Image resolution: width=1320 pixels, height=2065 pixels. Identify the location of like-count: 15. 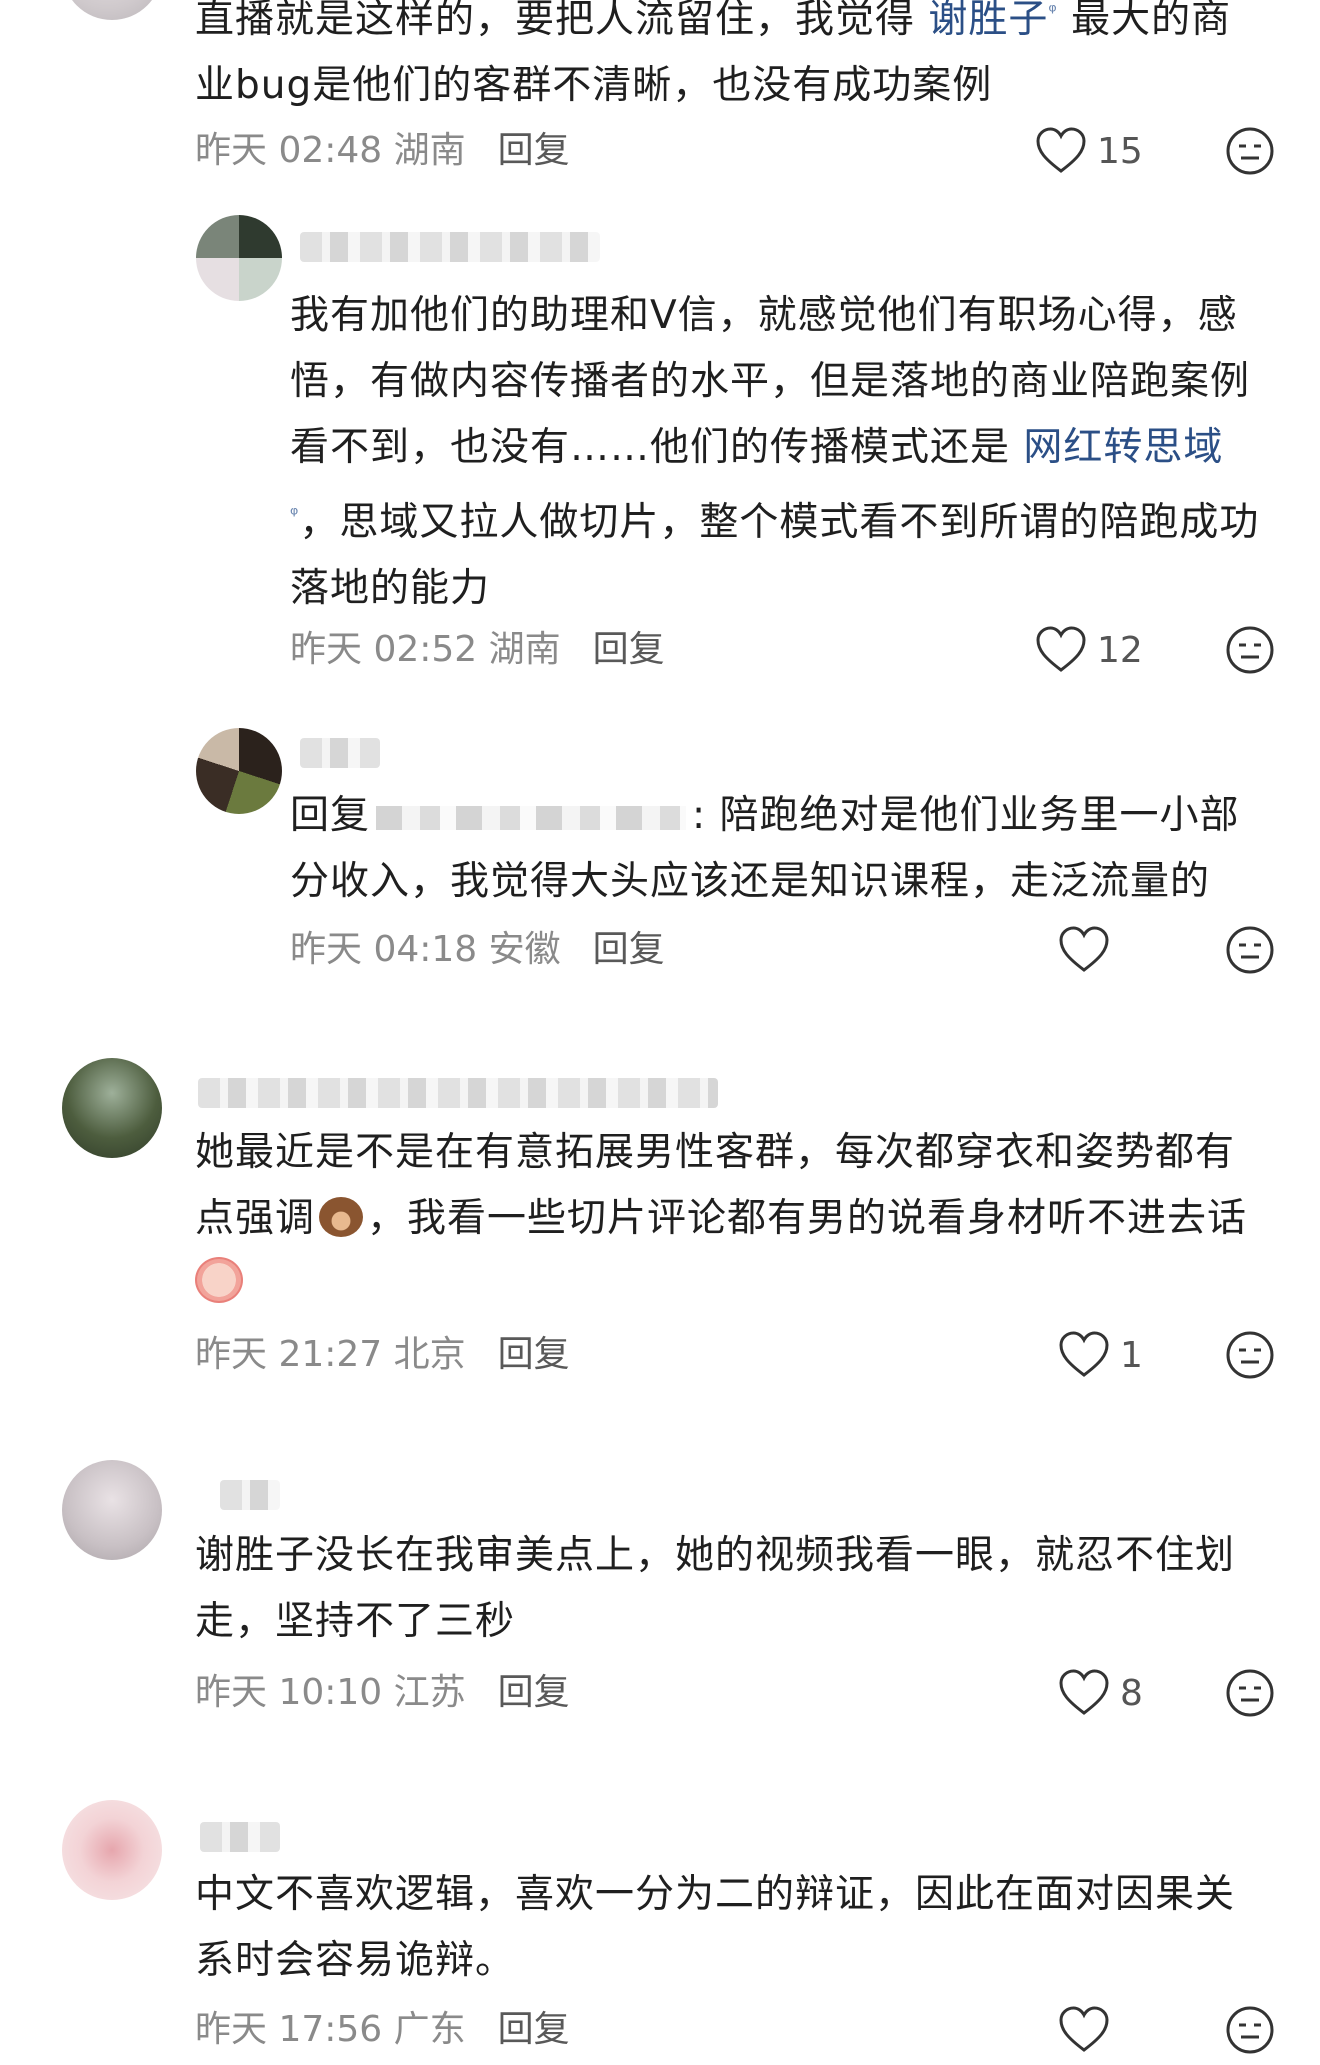
(1120, 151).